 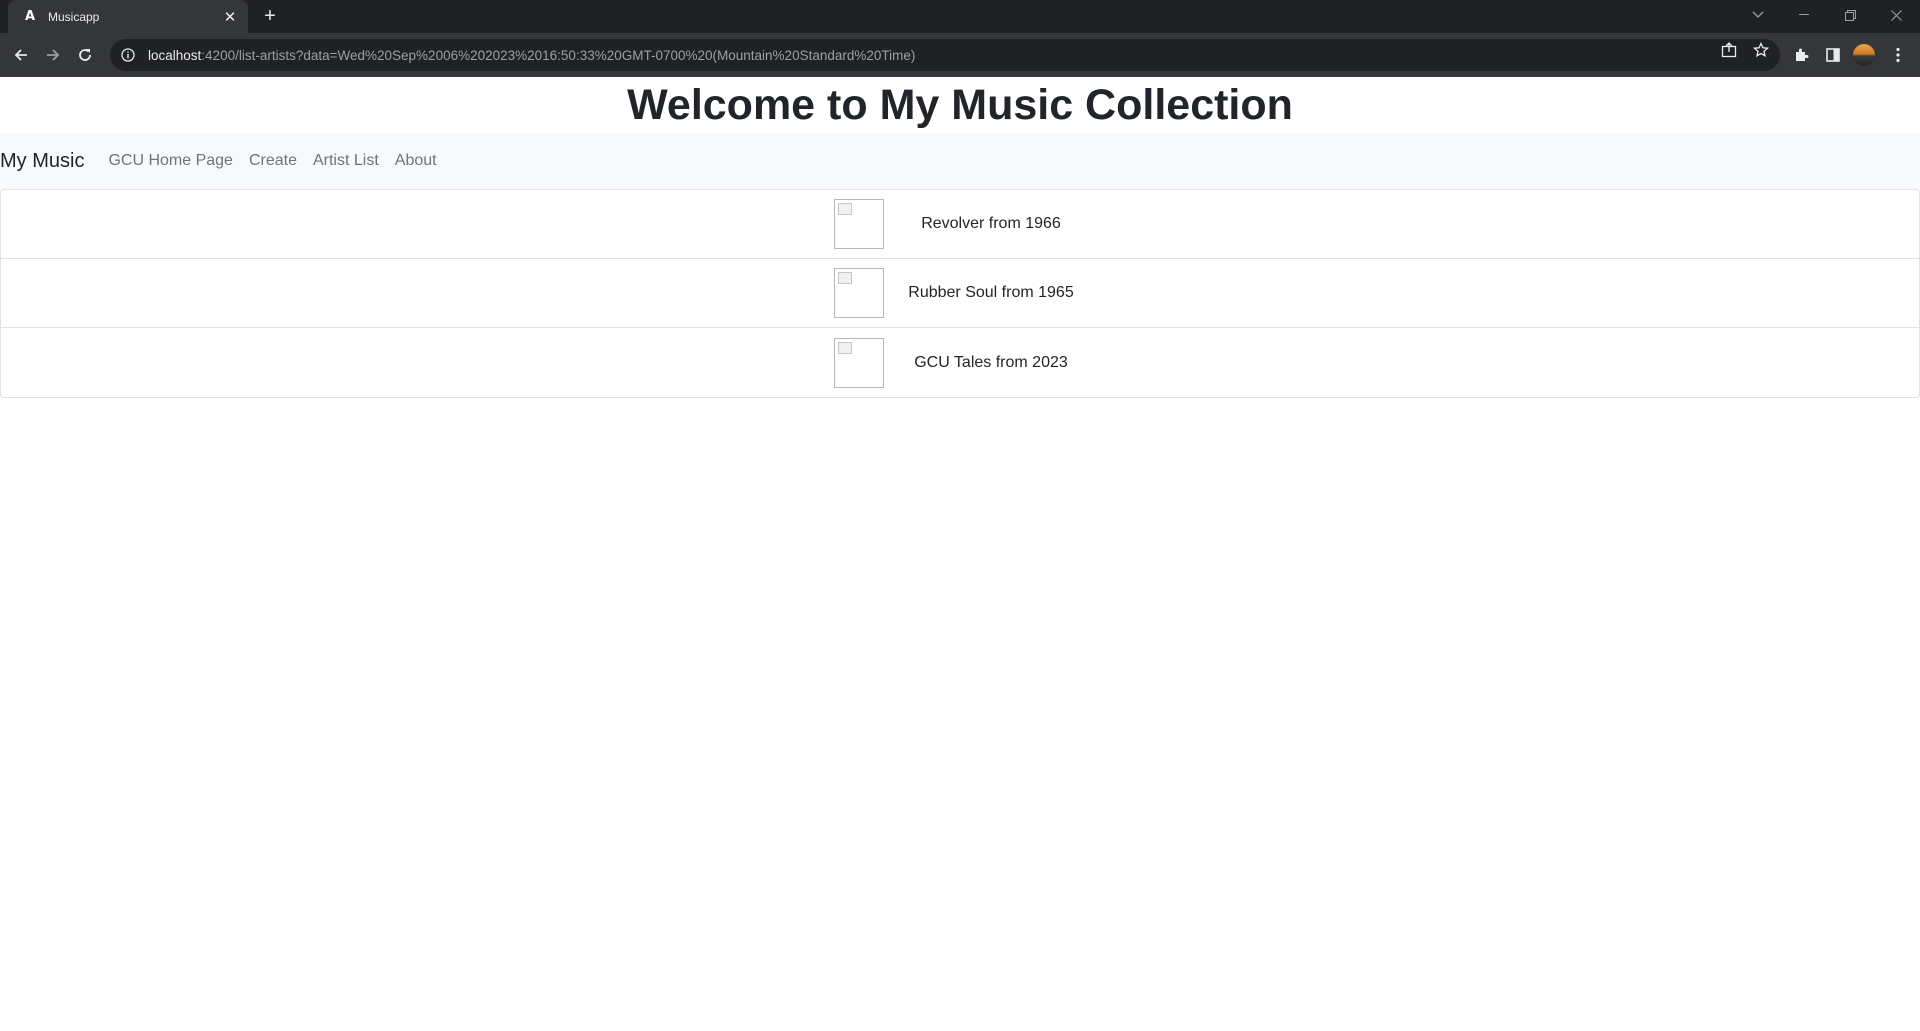 I want to click on back-icon, so click(x=21, y=55).